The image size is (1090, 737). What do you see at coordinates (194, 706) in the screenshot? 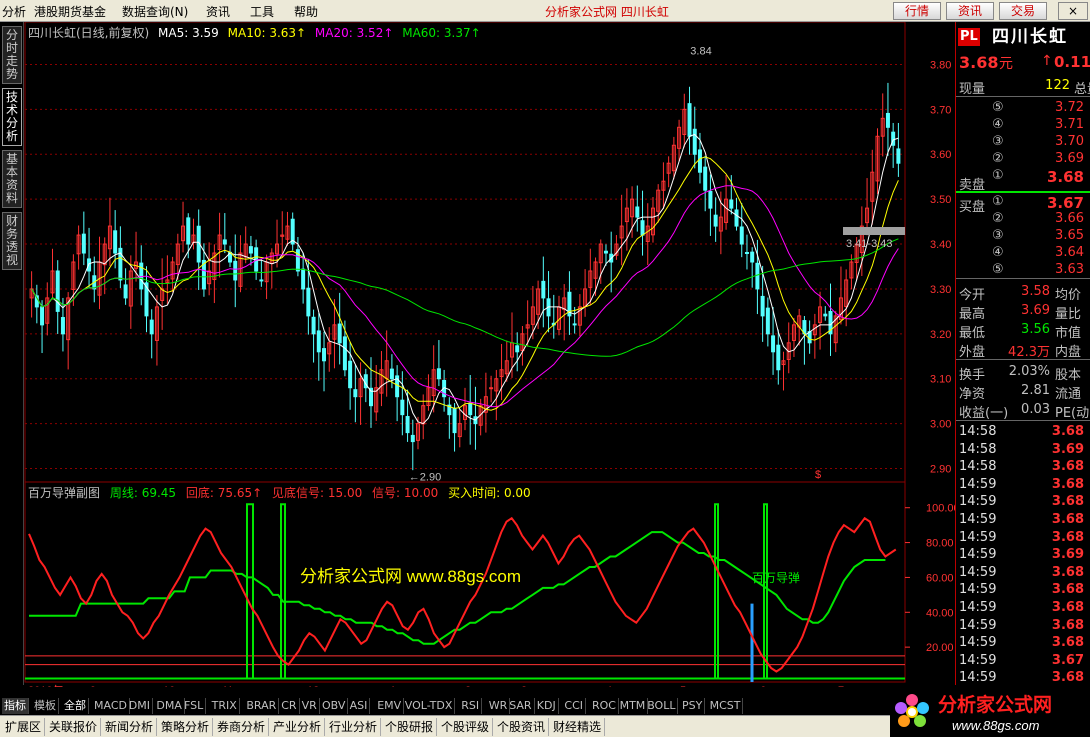
I see `indicator-tab: FSL` at bounding box center [194, 706].